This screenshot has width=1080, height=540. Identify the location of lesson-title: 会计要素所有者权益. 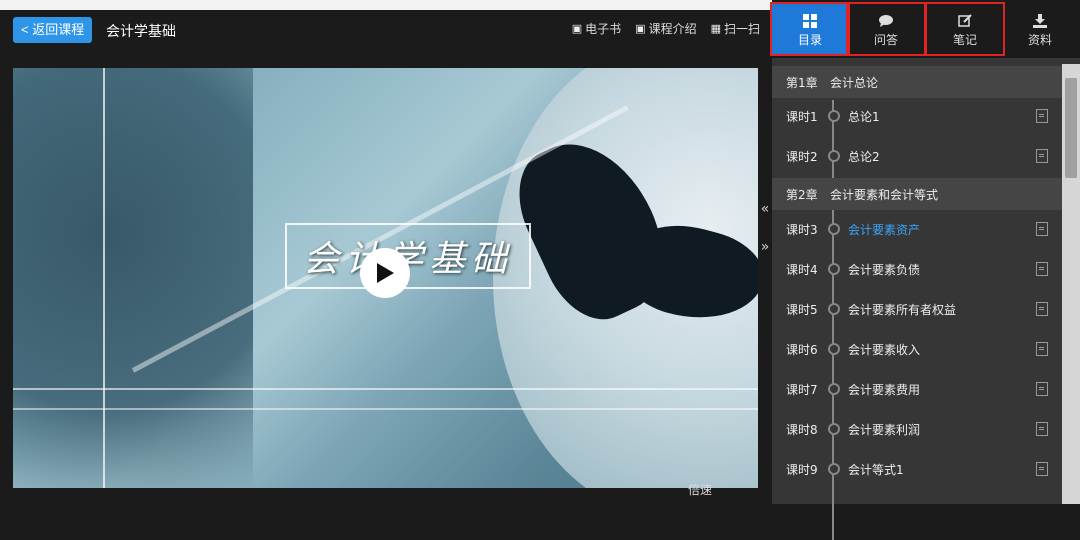
(902, 309).